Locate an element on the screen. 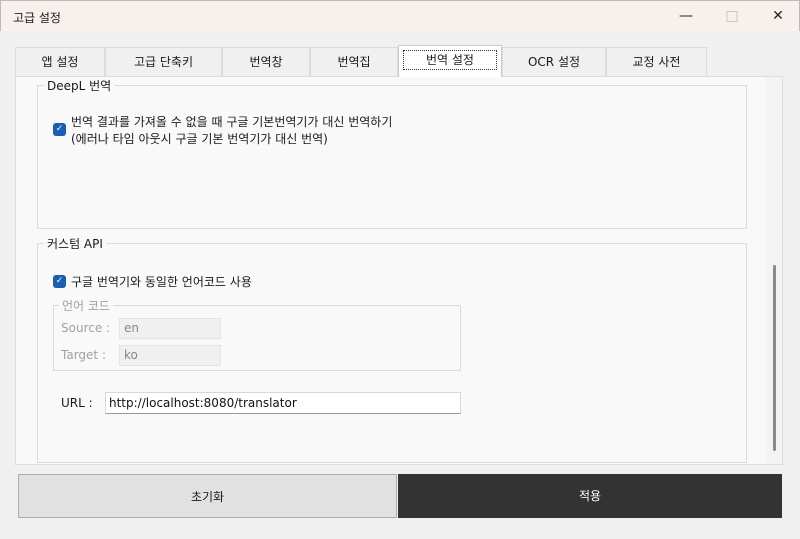 This screenshot has height=539, width=800. tab-translation-collection: 번역집 is located at coordinates (354, 61).